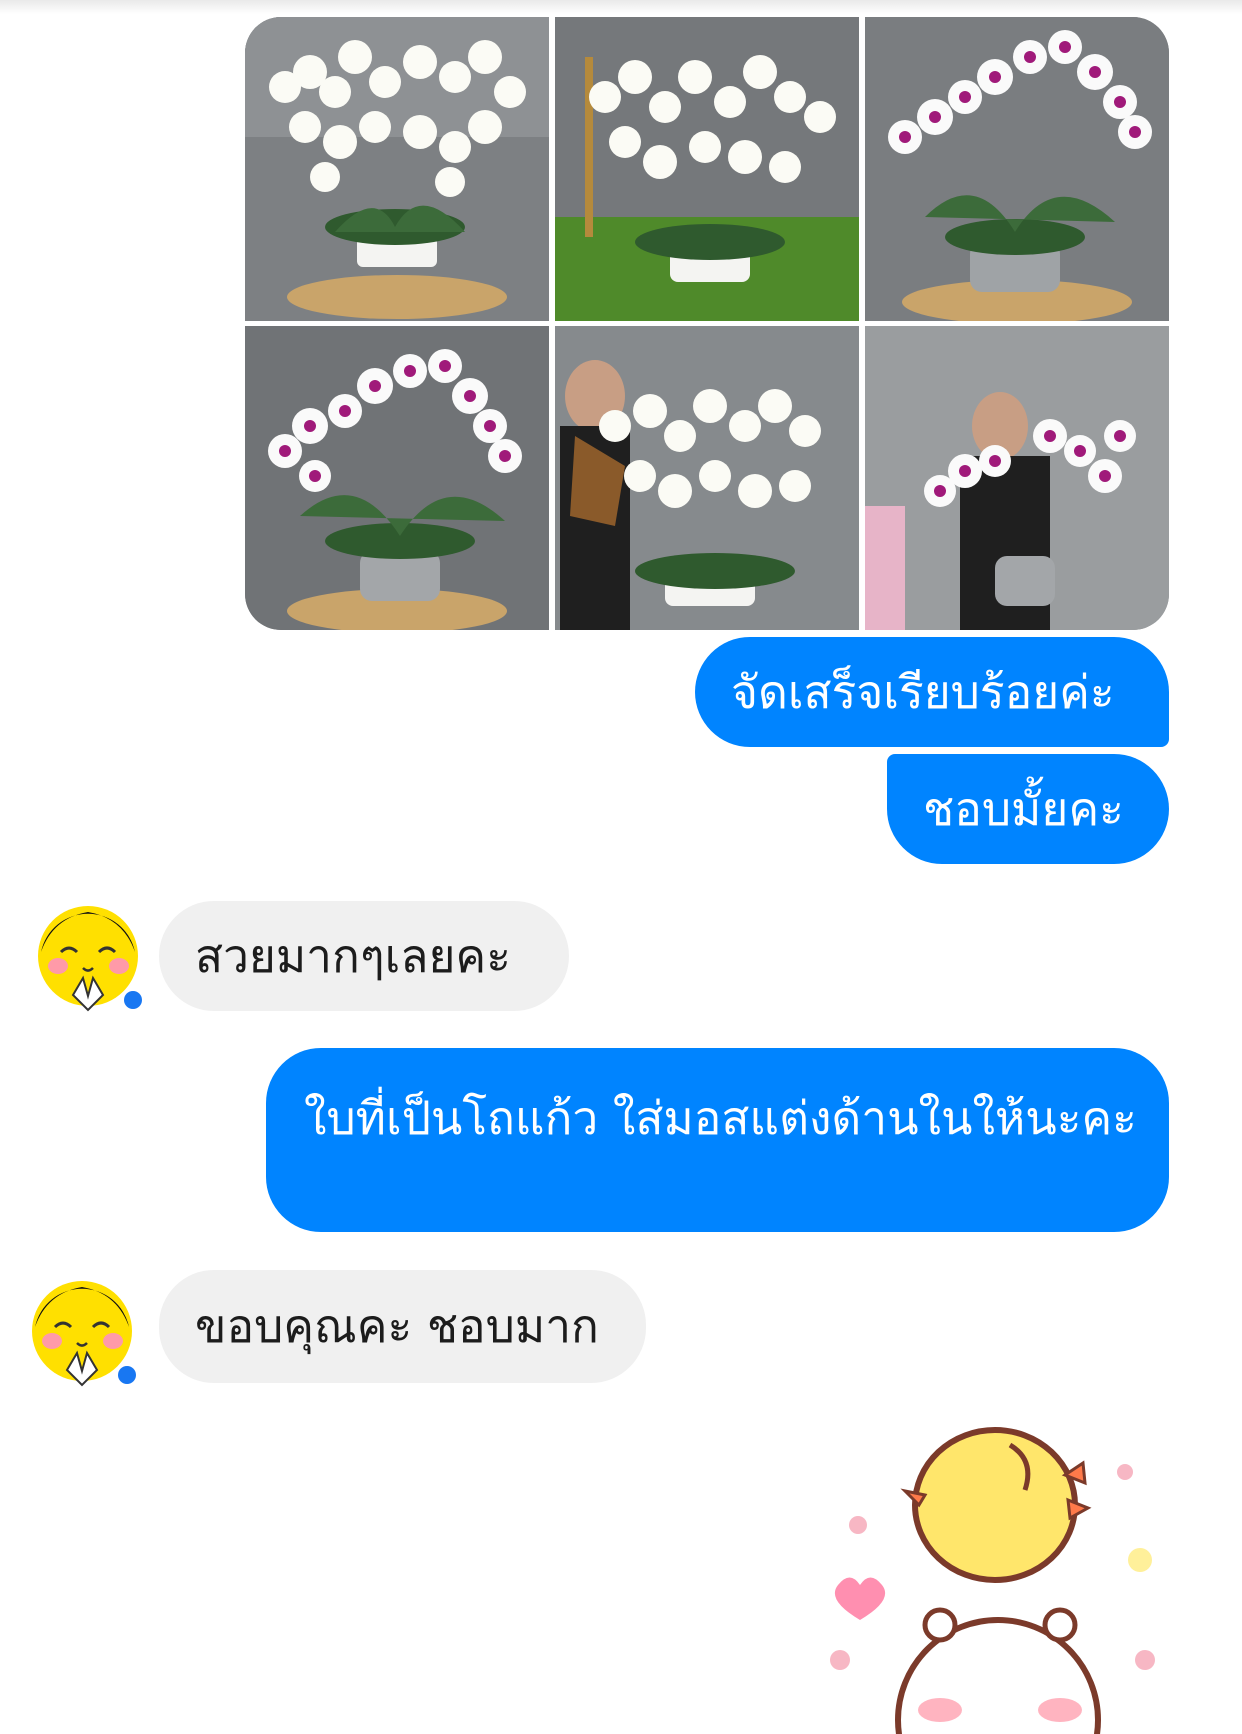  Describe the element at coordinates (402, 1326) in the screenshot. I see `incoming-message: ขอบคุณคะ ชอบมาก` at that location.